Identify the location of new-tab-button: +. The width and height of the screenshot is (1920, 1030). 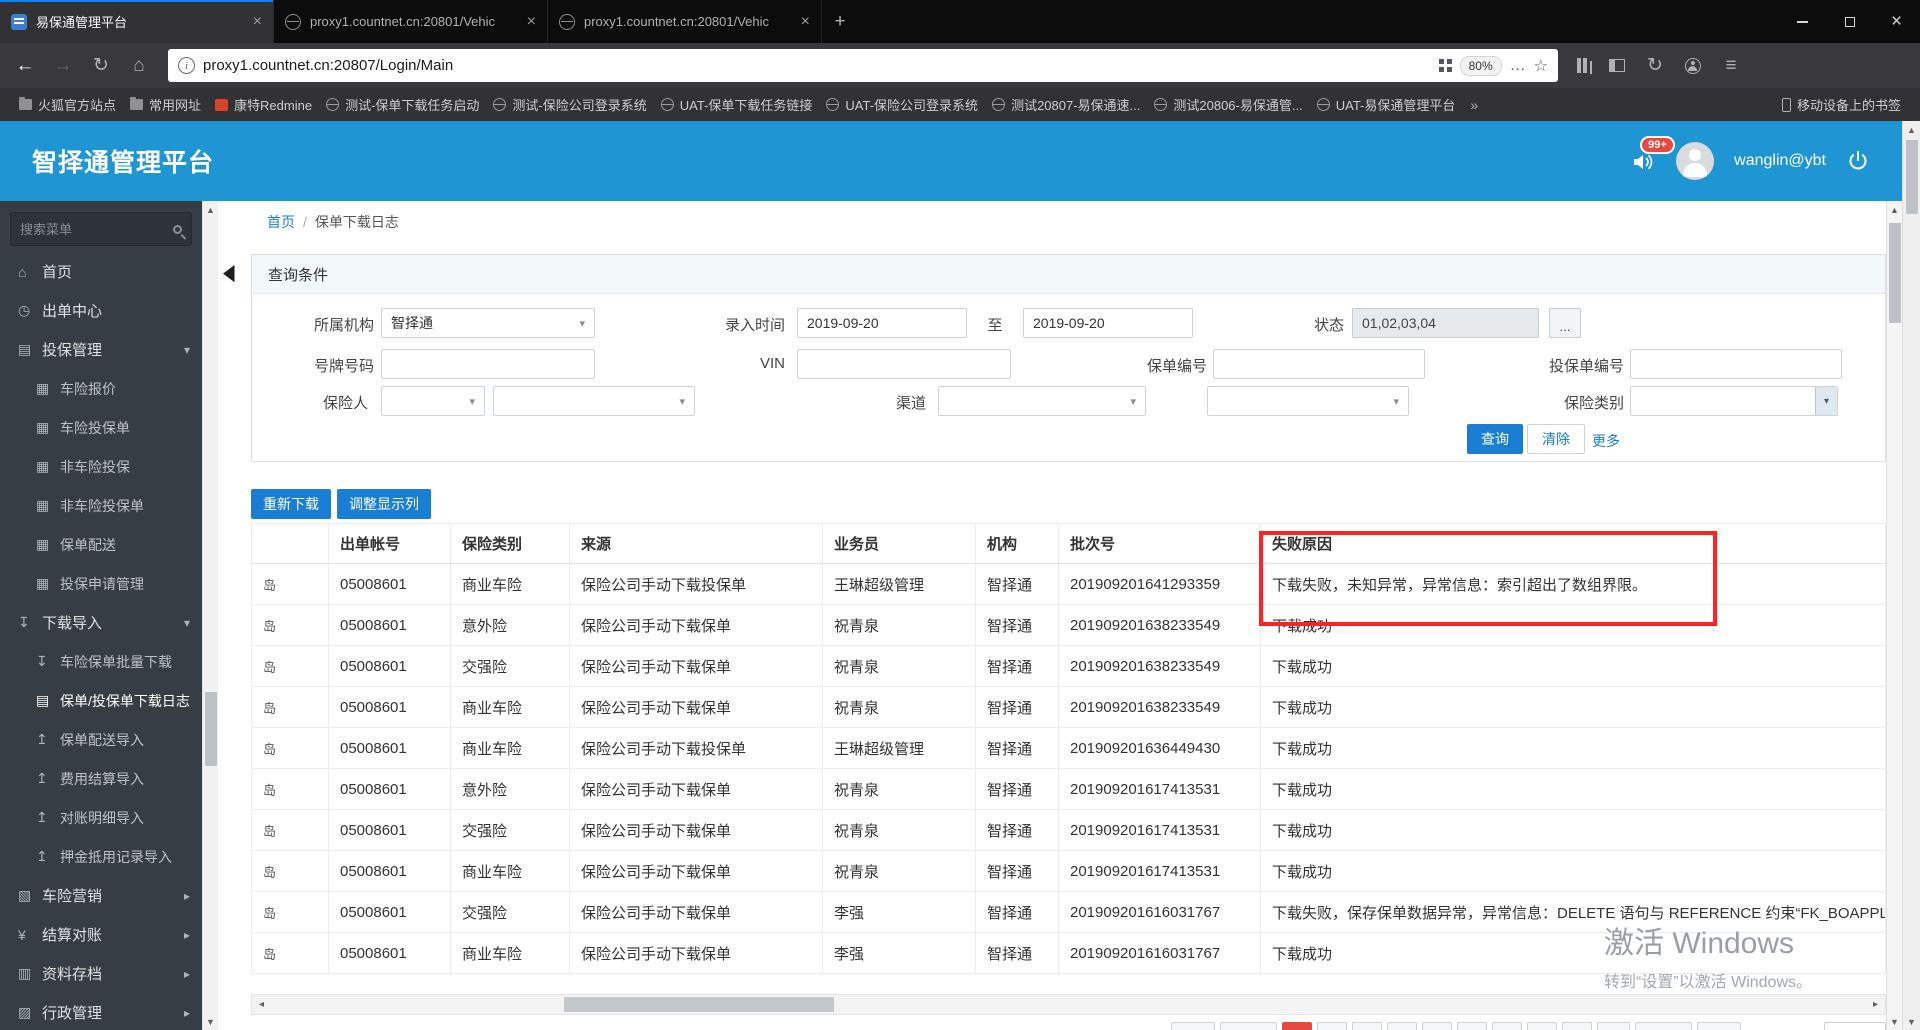
(840, 21).